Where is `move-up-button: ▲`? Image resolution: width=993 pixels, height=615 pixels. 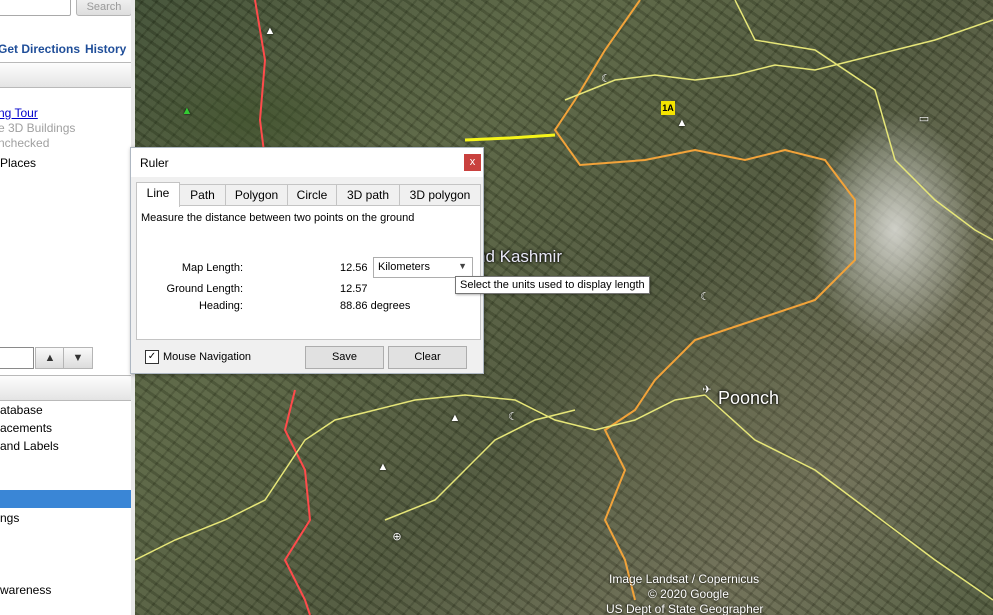
move-up-button: ▲ is located at coordinates (50, 358).